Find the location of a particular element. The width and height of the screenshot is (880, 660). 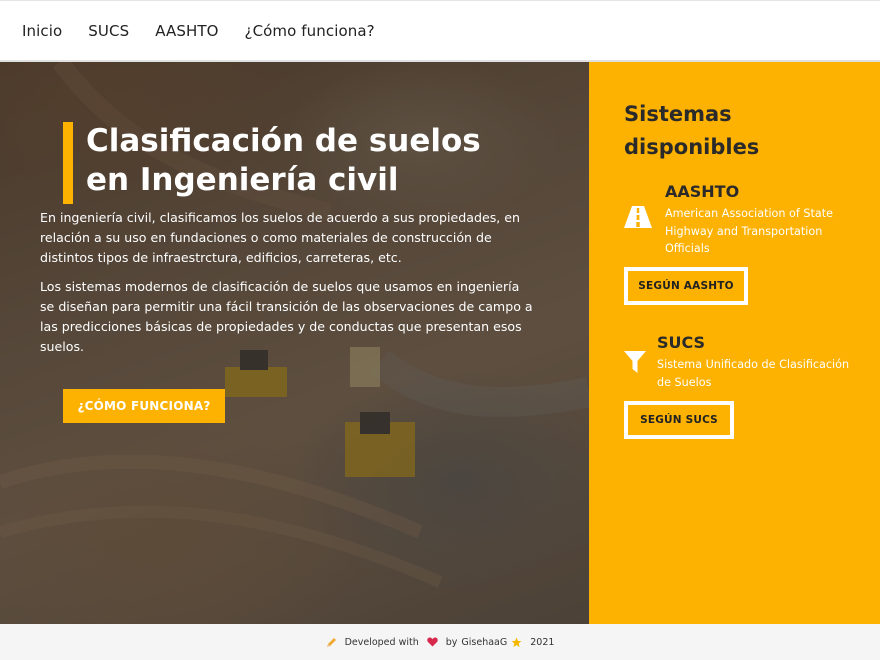

pencil-icon is located at coordinates (331, 642).